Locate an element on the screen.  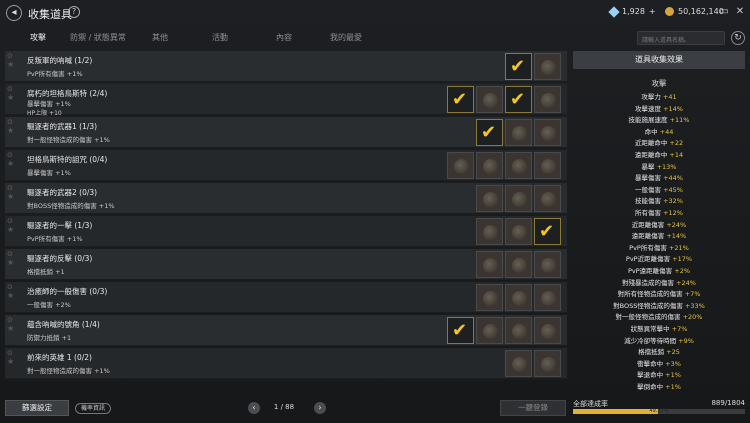
tab-attack: 攻擊 is located at coordinates (38, 37).